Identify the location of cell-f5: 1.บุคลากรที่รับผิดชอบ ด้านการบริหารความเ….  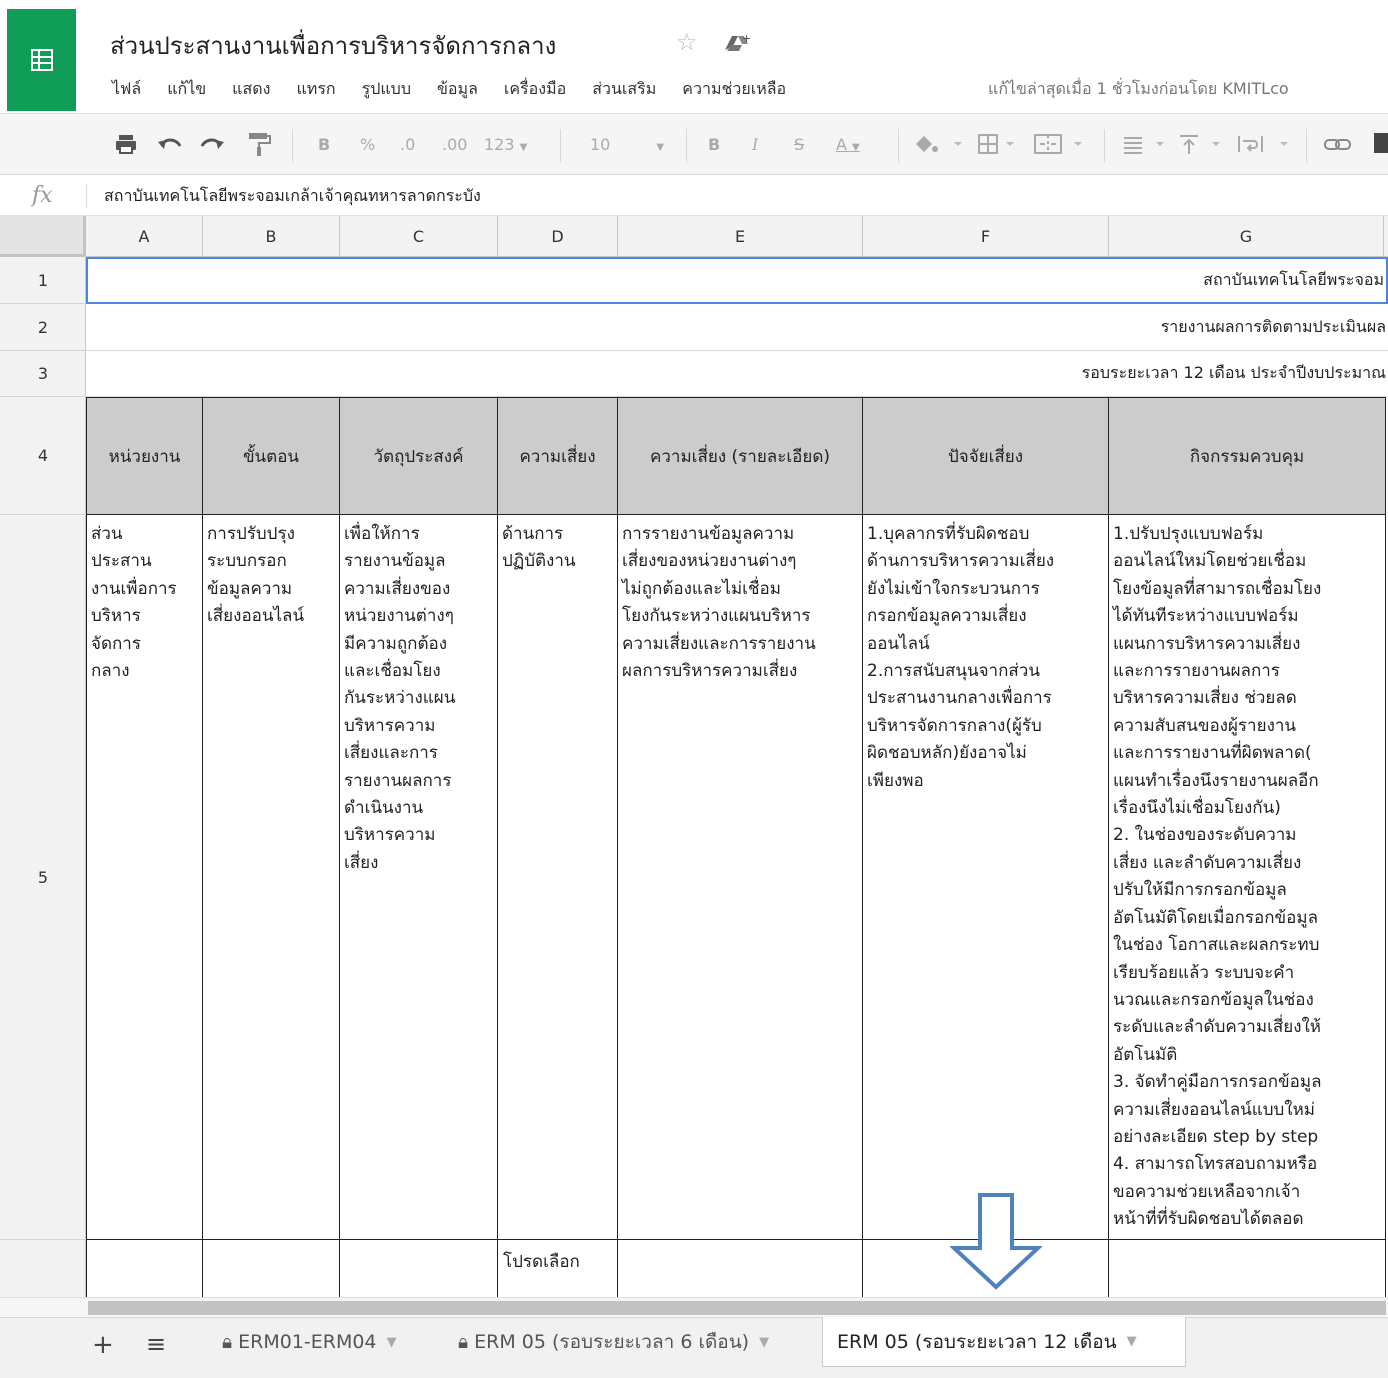
(986, 877).